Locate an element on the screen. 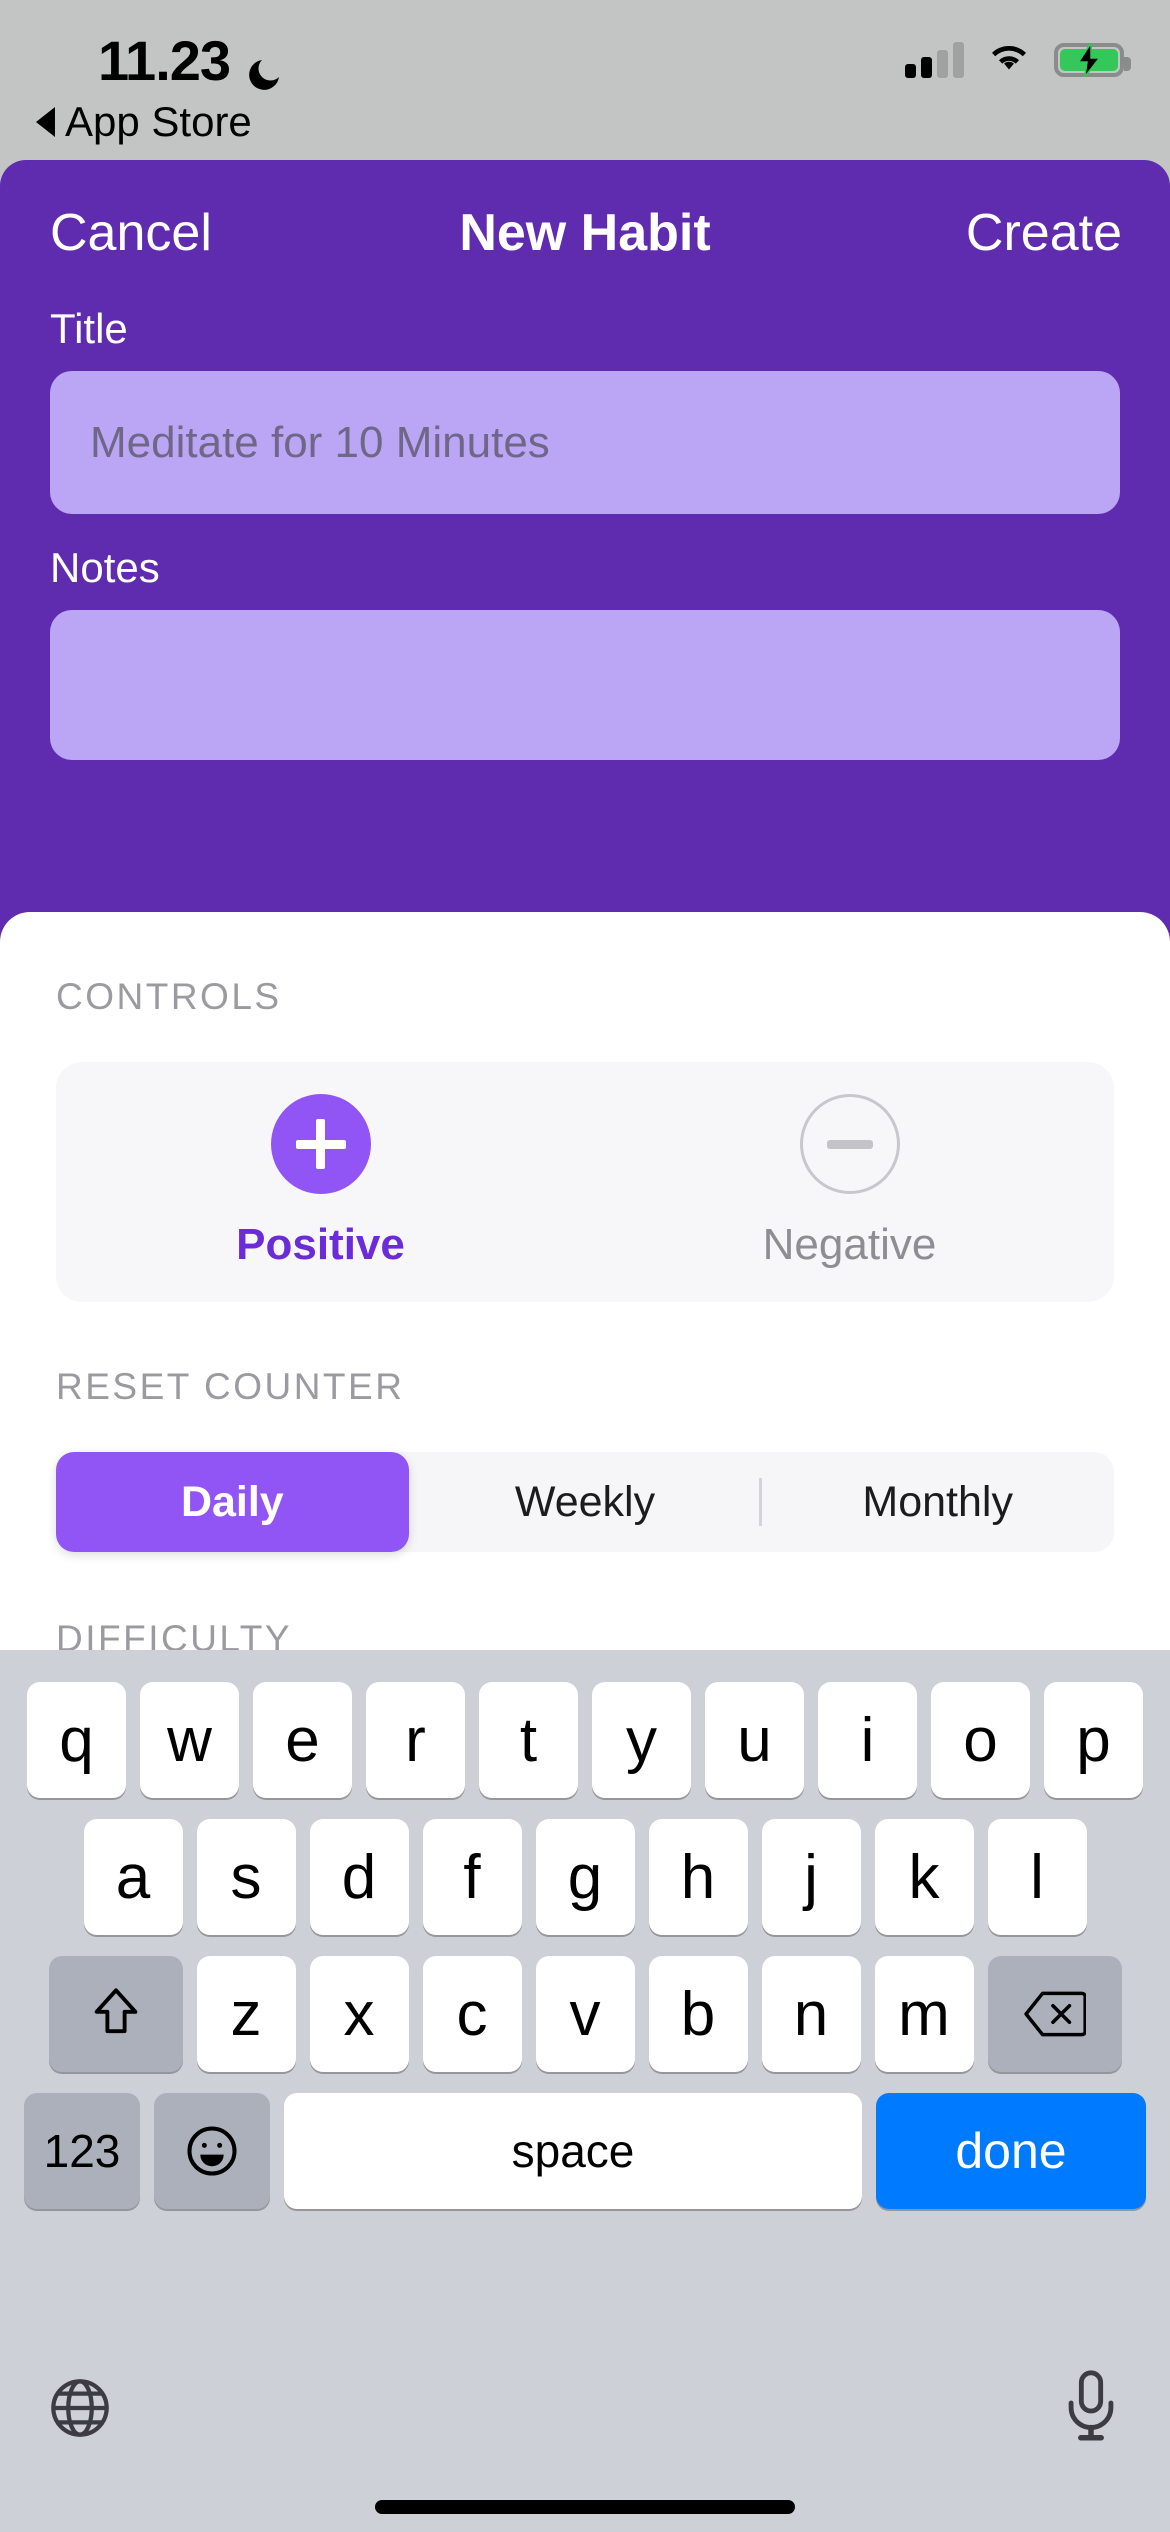 This screenshot has width=1170, height=2532. status-bar: 11.23 App Store is located at coordinates (585, 80).